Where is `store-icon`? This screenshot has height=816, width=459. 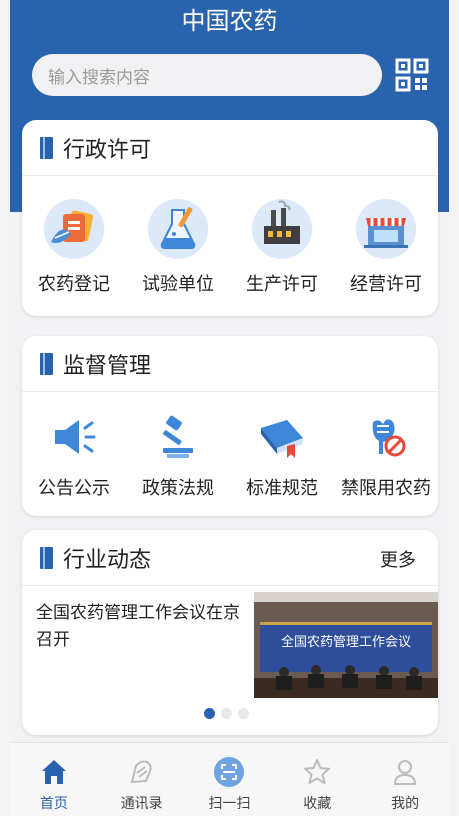 store-icon is located at coordinates (386, 229).